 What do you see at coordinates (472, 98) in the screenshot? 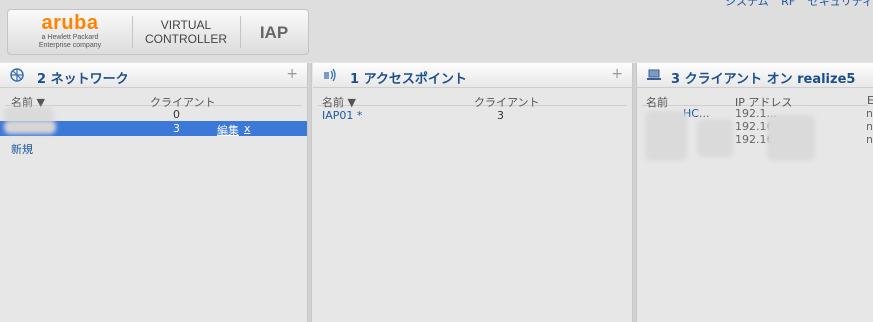
I see `access-points-columns: 名前 ▼ クライアント` at bounding box center [472, 98].